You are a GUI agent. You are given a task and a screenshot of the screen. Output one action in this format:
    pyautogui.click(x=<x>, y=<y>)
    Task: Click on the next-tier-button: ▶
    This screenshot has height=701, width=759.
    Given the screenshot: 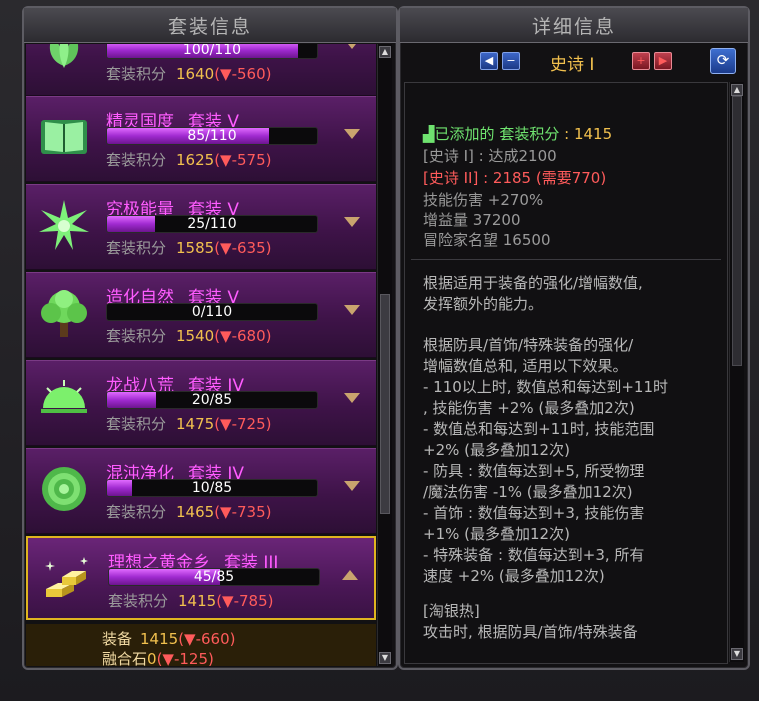 What is the action you would take?
    pyautogui.click(x=663, y=61)
    